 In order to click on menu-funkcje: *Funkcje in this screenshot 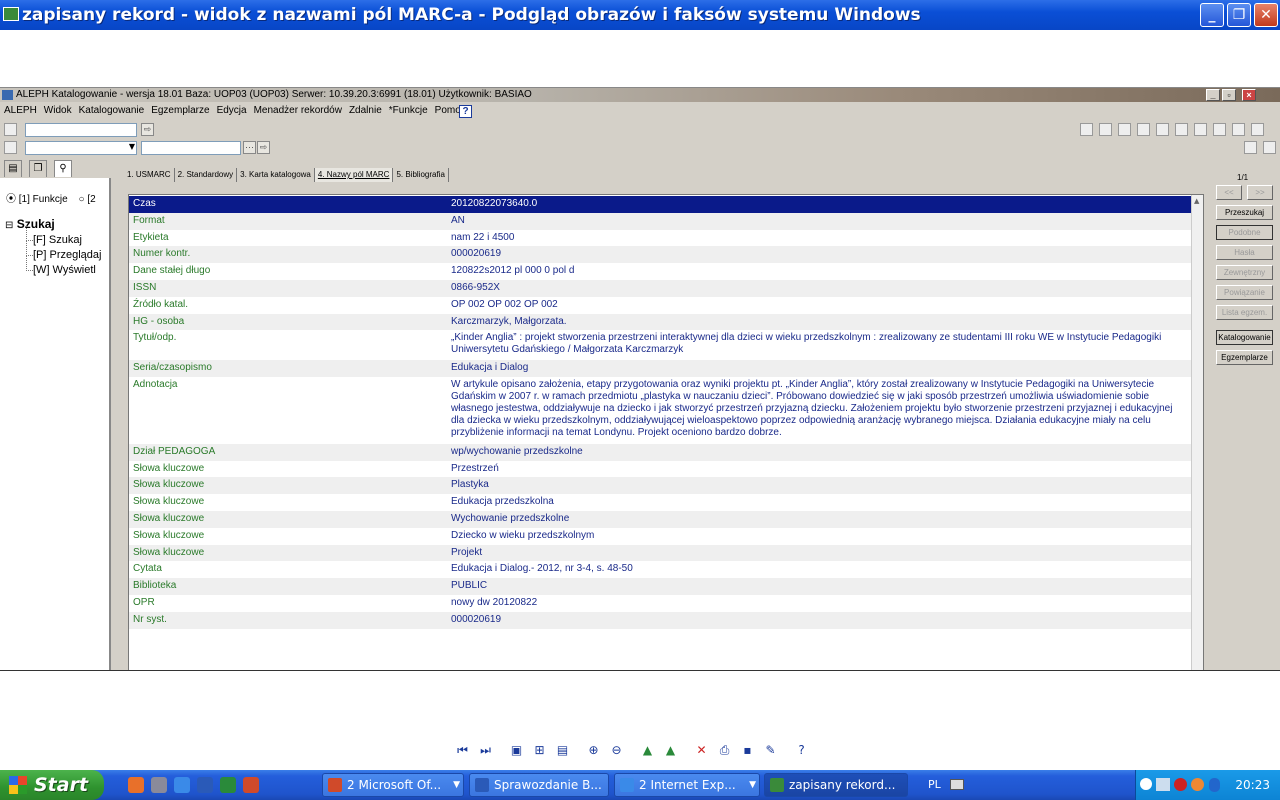, I will do `click(408, 110)`.